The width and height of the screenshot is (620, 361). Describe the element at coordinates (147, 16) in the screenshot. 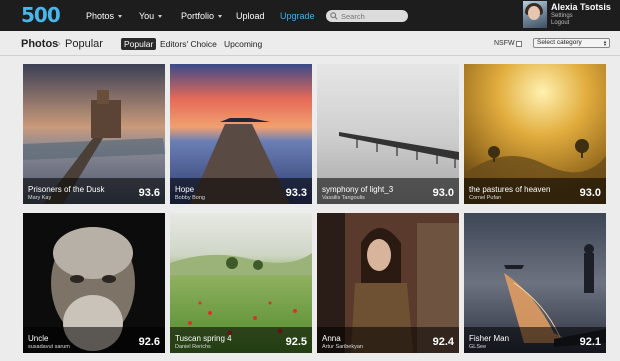

I see `nav-you-label: You` at that location.